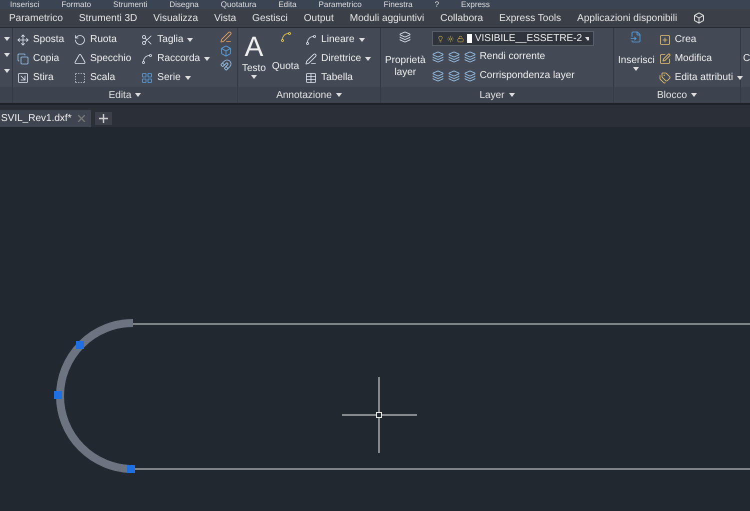 The width and height of the screenshot is (750, 511). What do you see at coordinates (40, 39) in the screenshot?
I see `ribbon-tool: Sposta` at bounding box center [40, 39].